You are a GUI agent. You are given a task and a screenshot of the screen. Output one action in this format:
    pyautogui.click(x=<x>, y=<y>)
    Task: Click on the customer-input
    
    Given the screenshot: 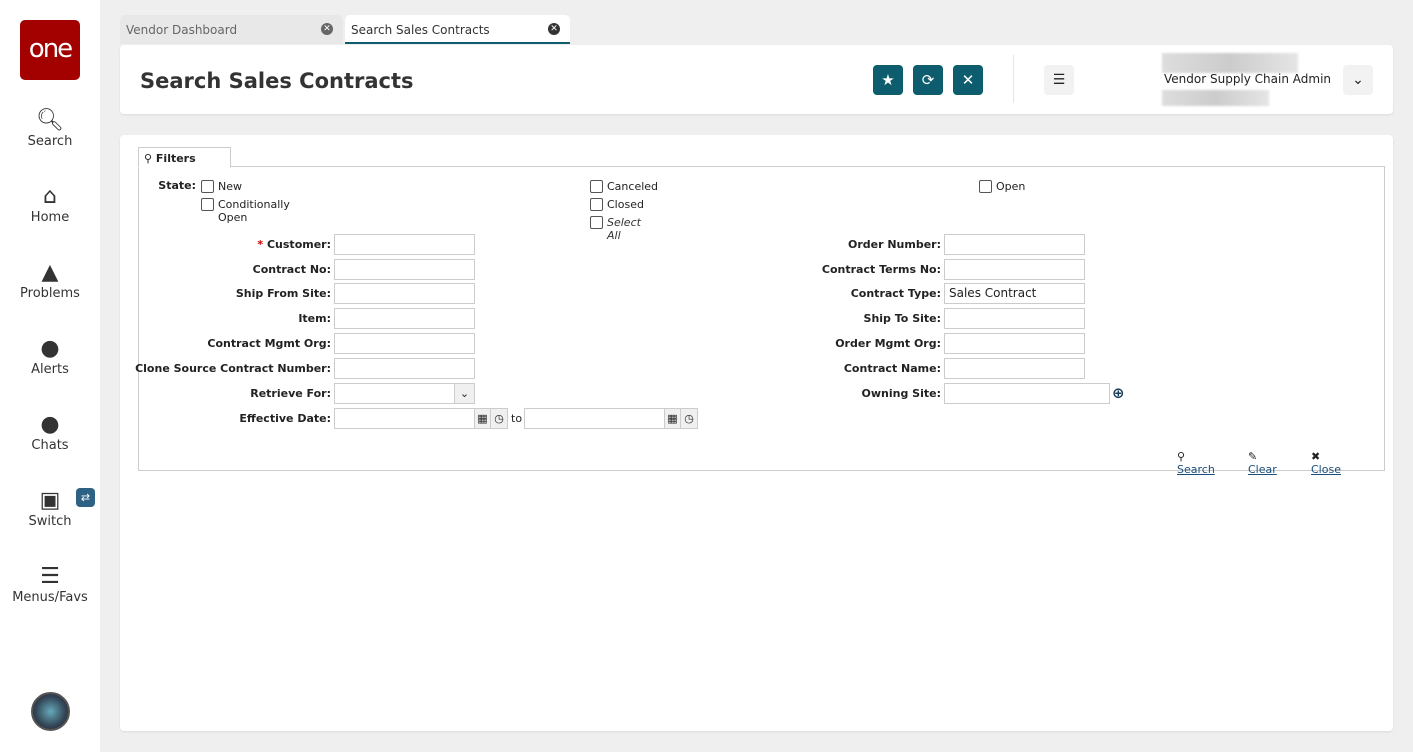 What is the action you would take?
    pyautogui.click(x=404, y=244)
    